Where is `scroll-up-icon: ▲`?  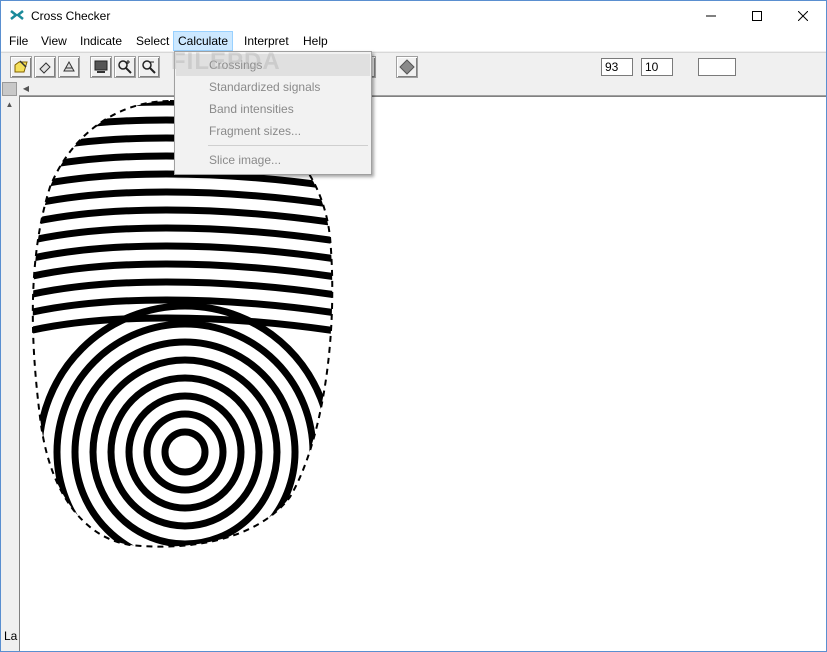 scroll-up-icon: ▲ is located at coordinates (9, 104).